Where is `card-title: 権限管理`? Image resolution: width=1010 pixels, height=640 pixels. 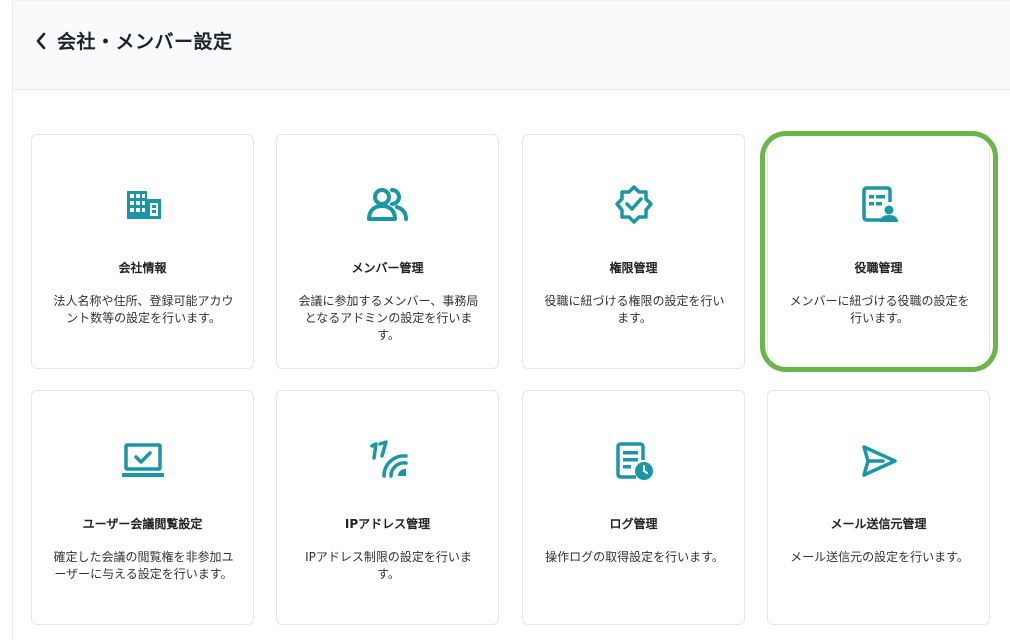
card-title: 権限管理 is located at coordinates (633, 268).